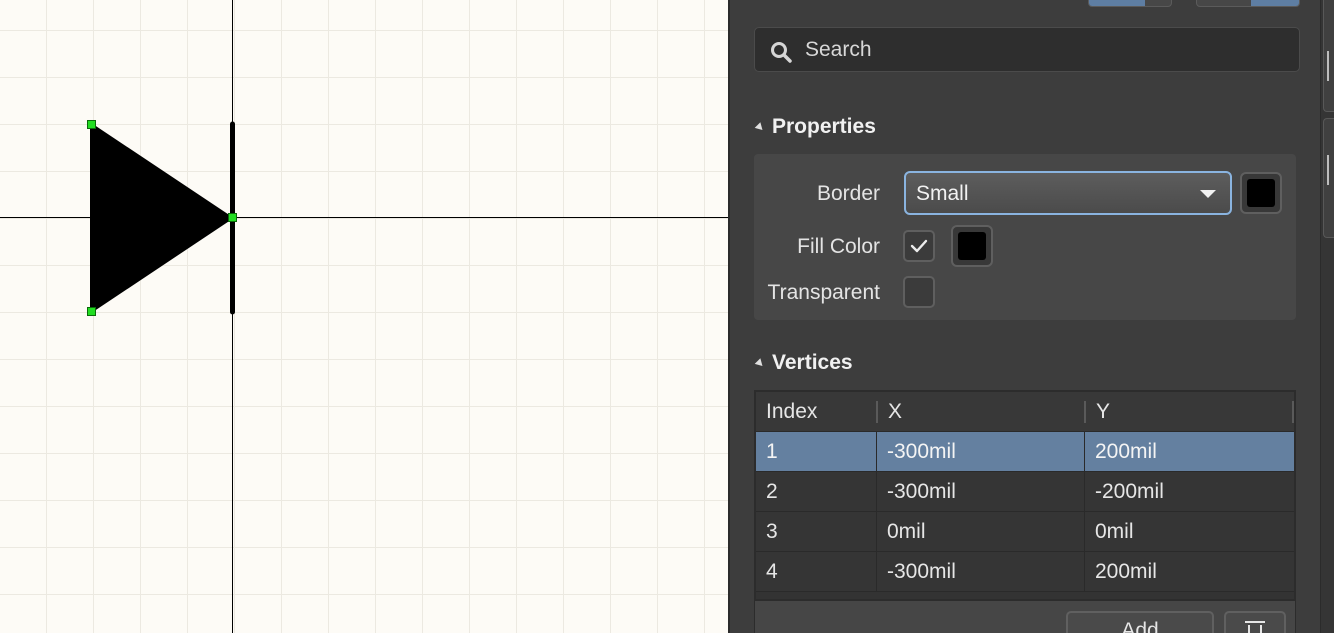  I want to click on column-header-x: X, so click(980, 412).